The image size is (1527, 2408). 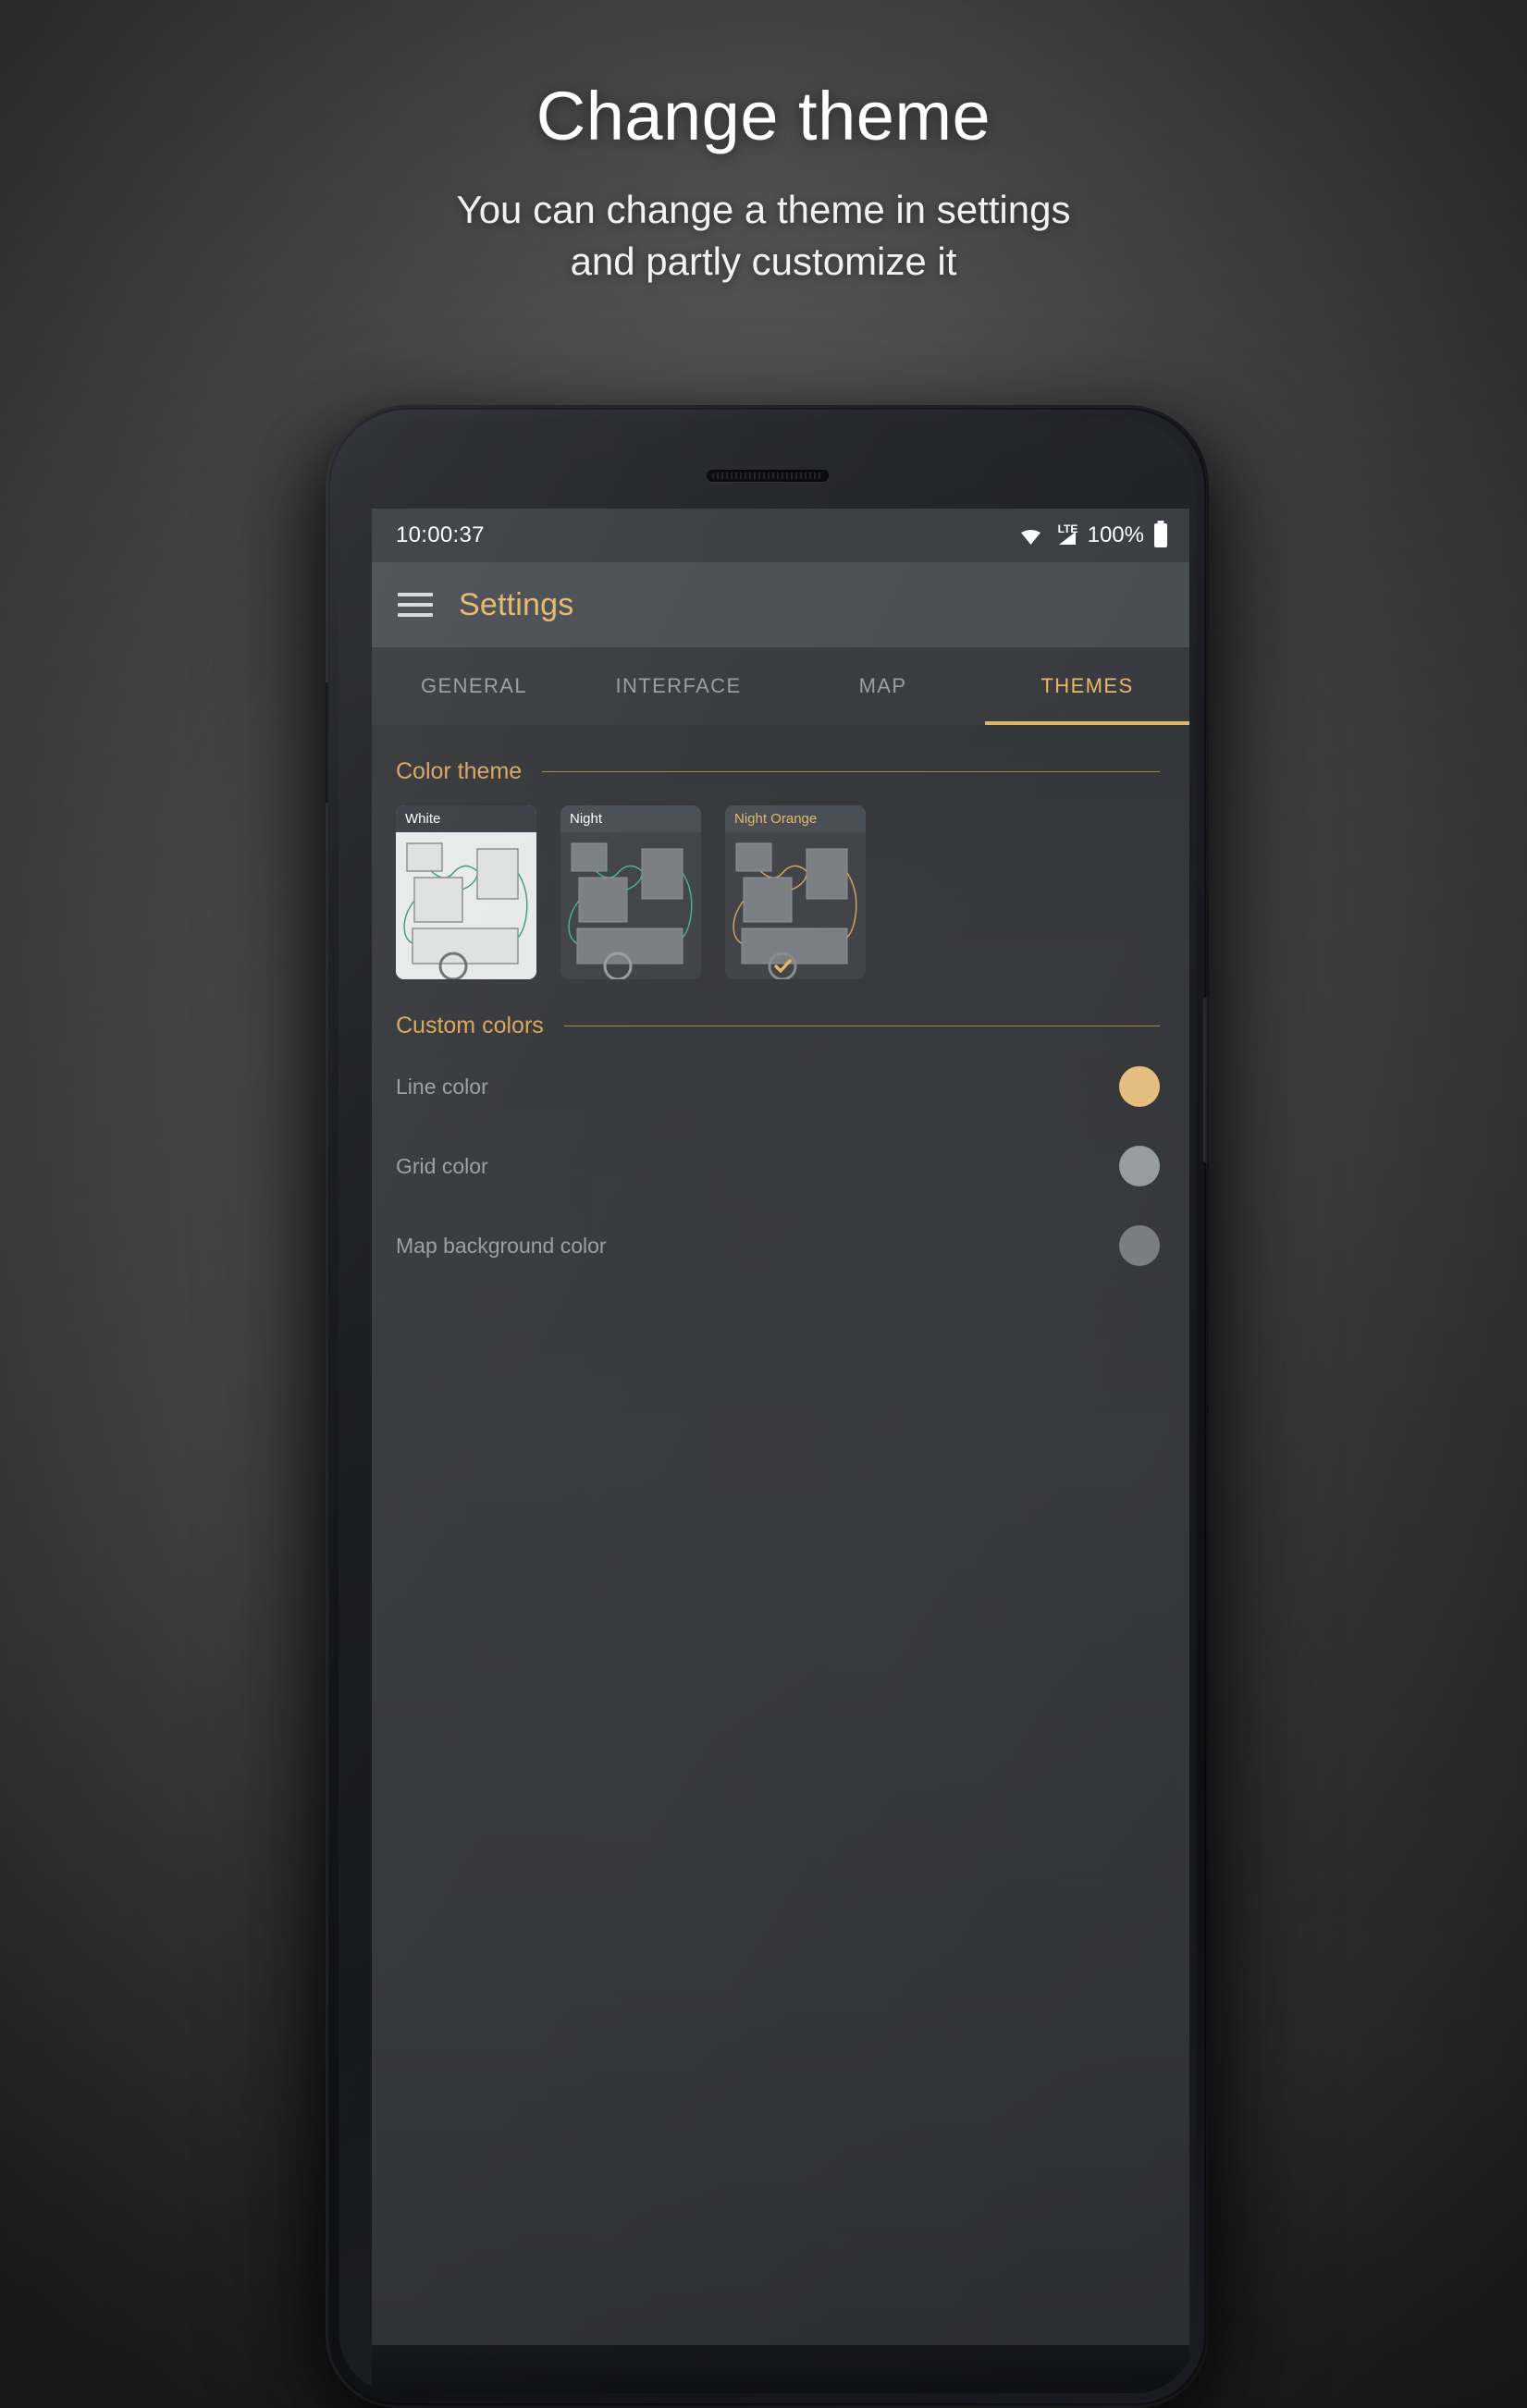 What do you see at coordinates (780, 604) in the screenshot?
I see `app-bar: Settings` at bounding box center [780, 604].